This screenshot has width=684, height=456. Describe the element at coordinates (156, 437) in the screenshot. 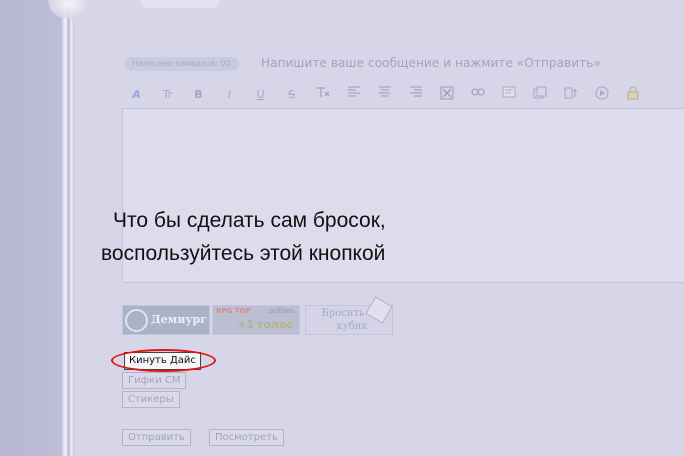

I see `submit-button: Отправить` at that location.